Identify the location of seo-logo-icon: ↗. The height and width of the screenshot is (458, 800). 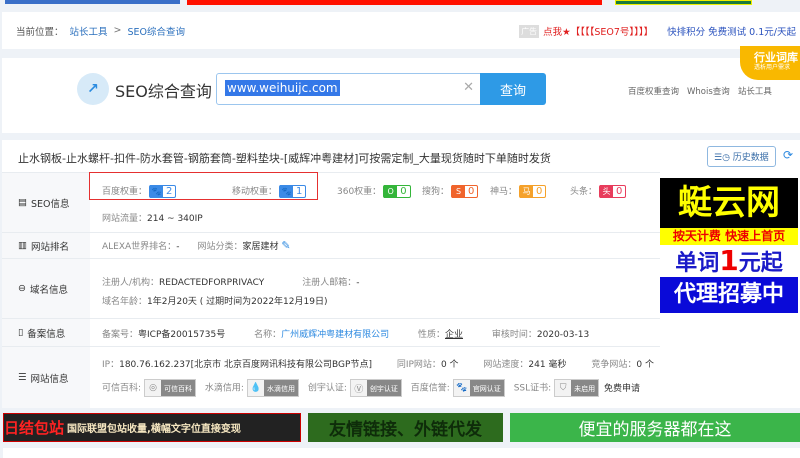
(93, 89).